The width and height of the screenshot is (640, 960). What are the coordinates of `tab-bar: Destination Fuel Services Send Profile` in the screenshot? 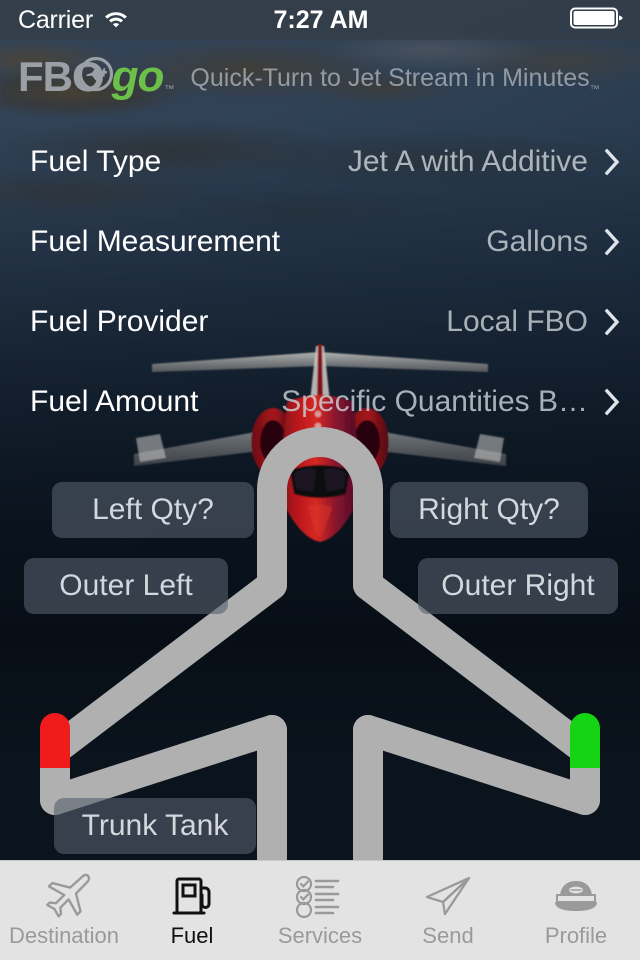 It's located at (320, 910).